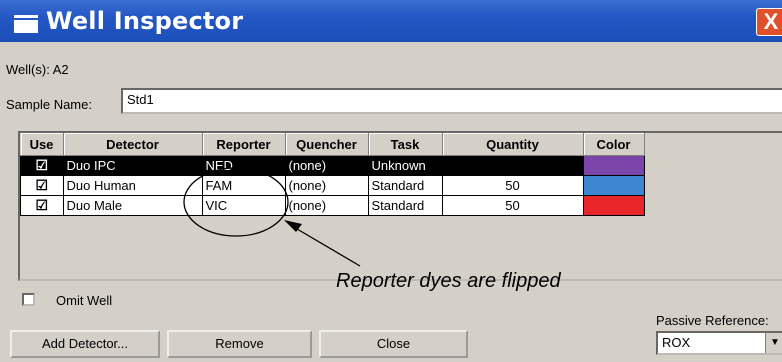  Describe the element at coordinates (219, 165) in the screenshot. I see `reporter-cell-text: NED` at that location.